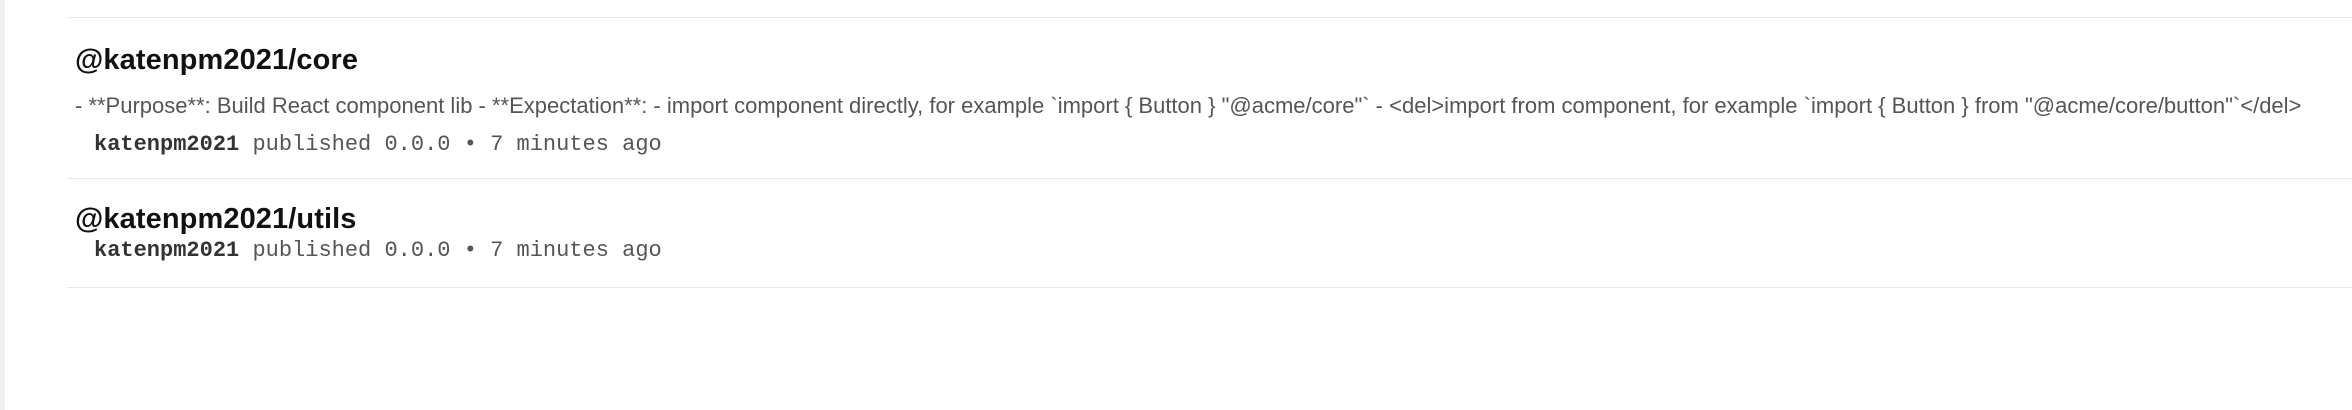  I want to click on package-name-link: @katenpm2021/utils, so click(216, 219).